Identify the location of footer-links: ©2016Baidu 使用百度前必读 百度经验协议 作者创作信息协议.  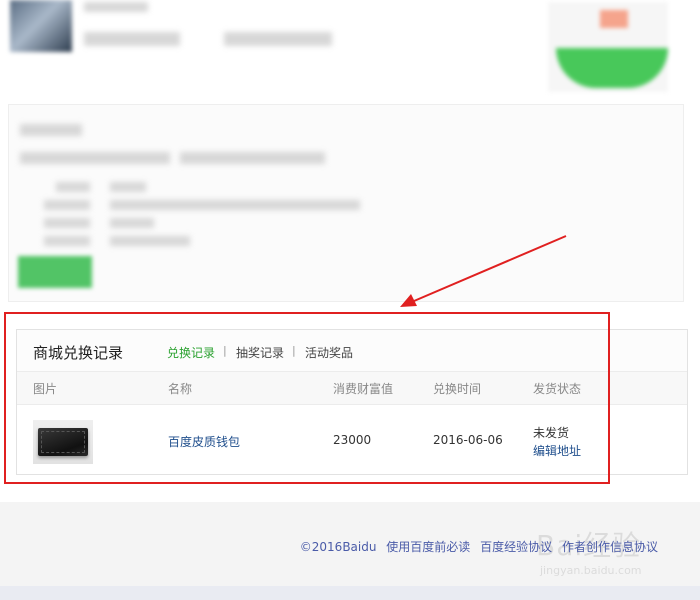
(476, 546).